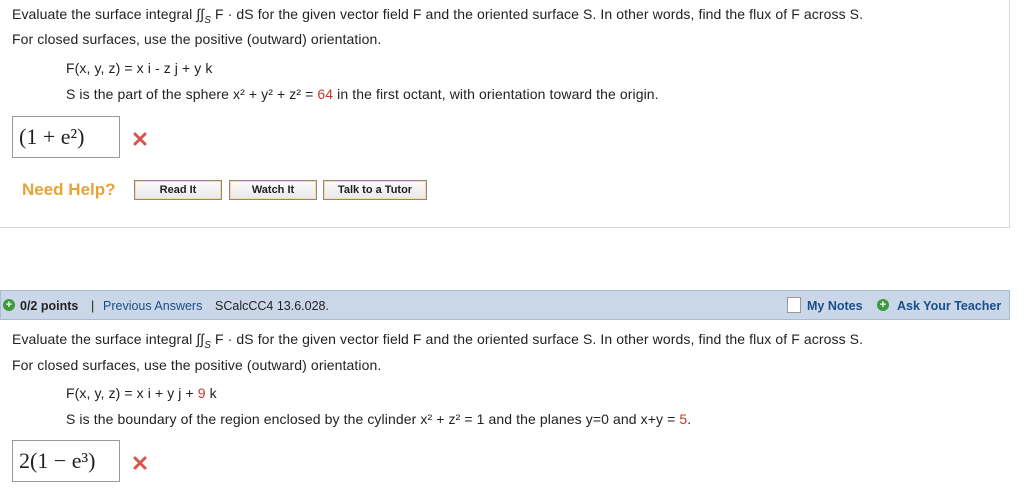  Describe the element at coordinates (689, 419) in the screenshot. I see `q2-surface-text-2: .` at that location.